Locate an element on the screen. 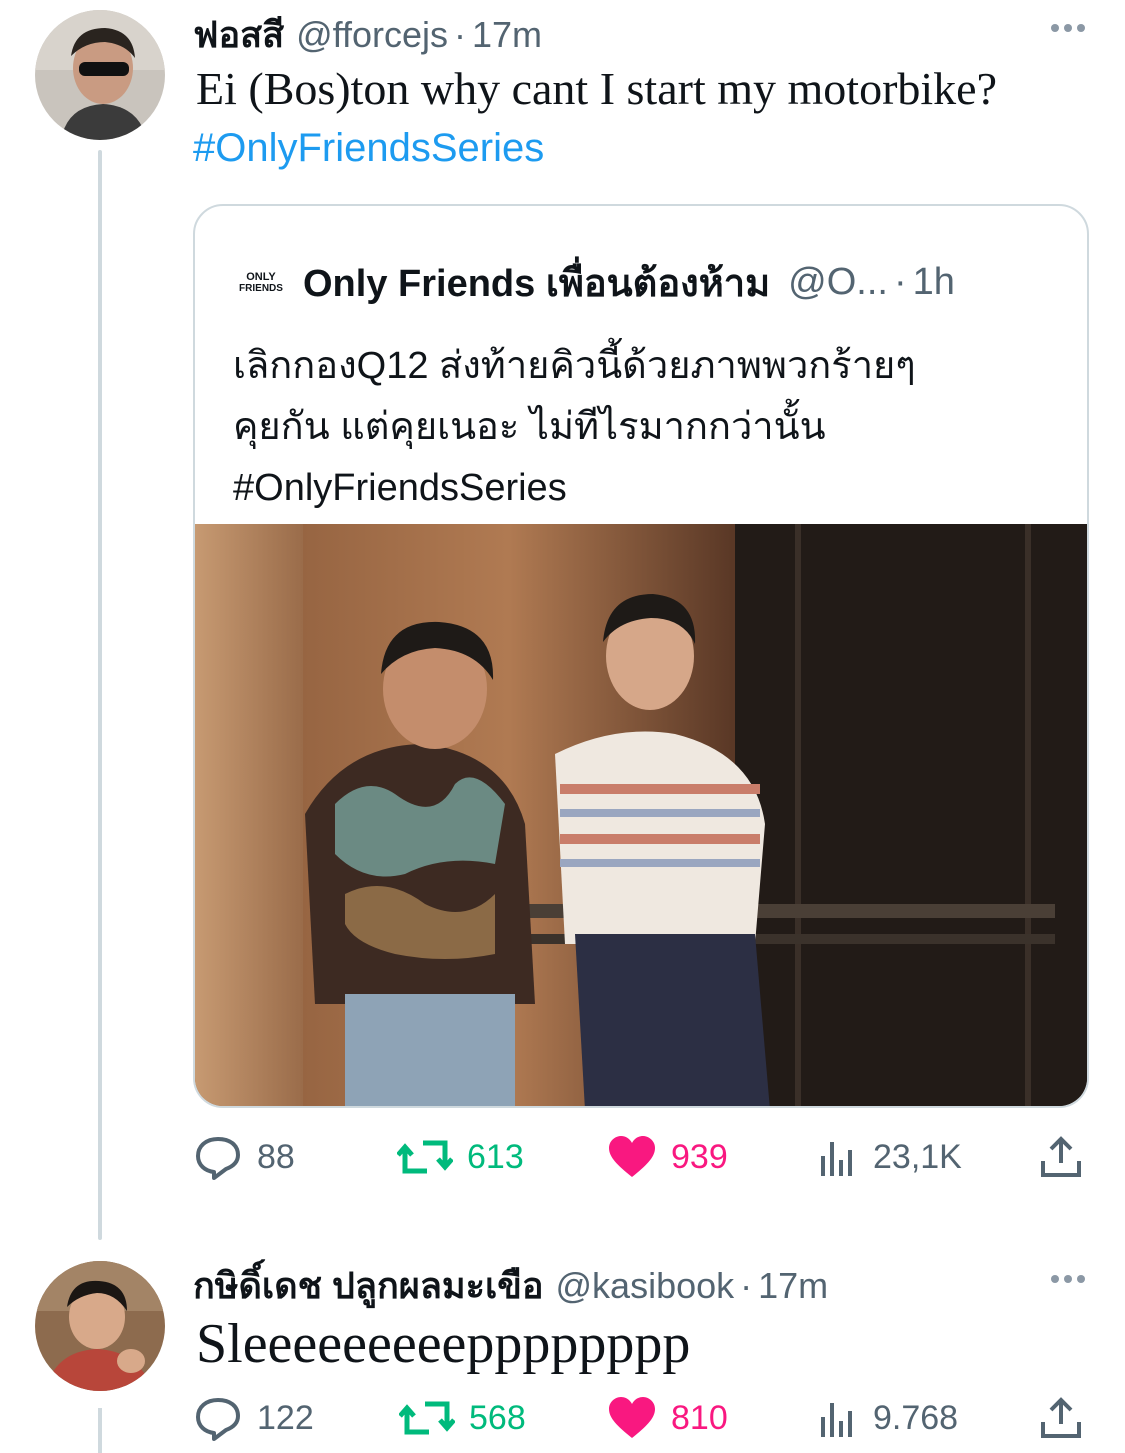 The width and height of the screenshot is (1125, 1453). tweet-text: Sleeeeeeeeepppppppp is located at coordinates (443, 1344).